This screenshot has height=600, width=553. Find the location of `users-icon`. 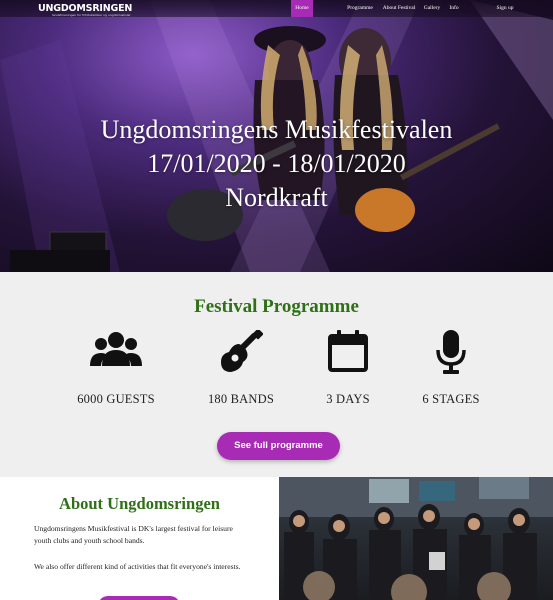

users-icon is located at coordinates (116, 349).